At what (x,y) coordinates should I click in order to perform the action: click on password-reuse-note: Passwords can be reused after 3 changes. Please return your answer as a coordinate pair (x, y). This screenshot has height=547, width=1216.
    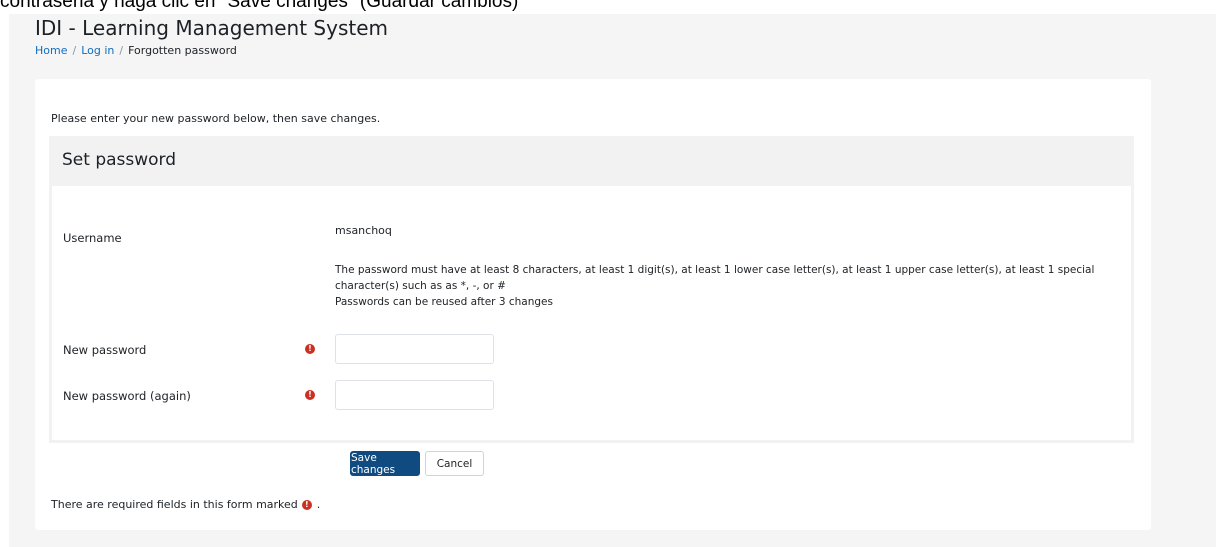
    Looking at the image, I should click on (444, 302).